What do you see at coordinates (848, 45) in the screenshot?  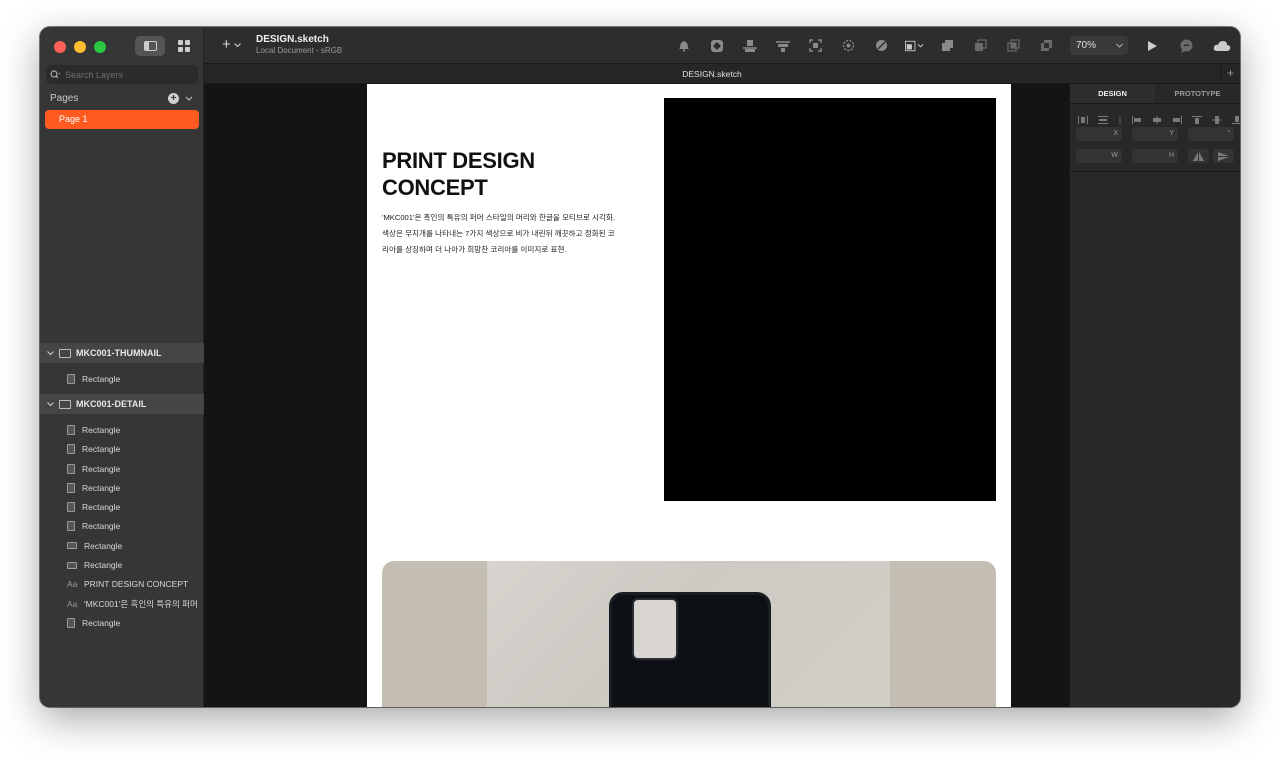 I see `mask-icon` at bounding box center [848, 45].